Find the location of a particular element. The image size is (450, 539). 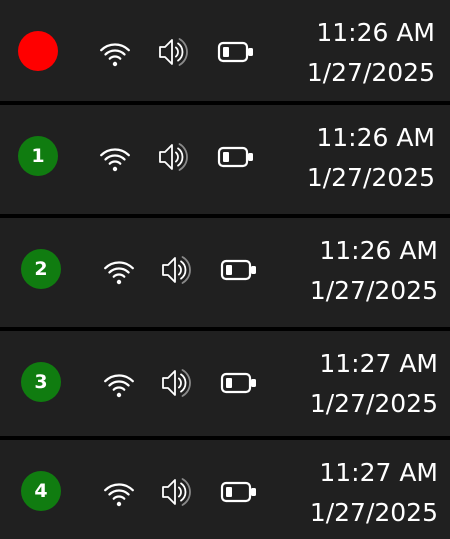

step-number-badge: 3 is located at coordinates (41, 382).